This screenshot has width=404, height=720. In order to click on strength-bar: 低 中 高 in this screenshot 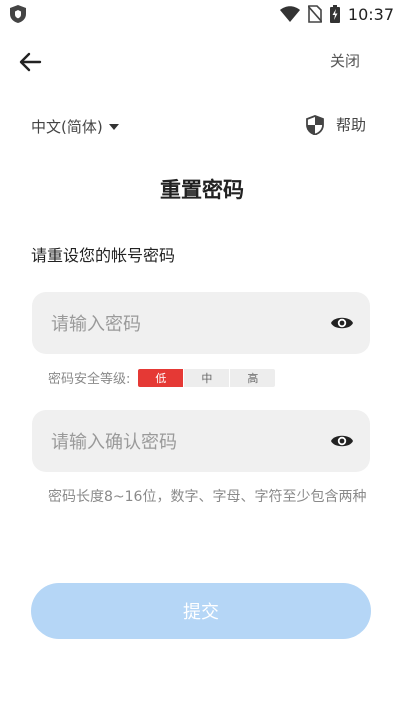, I will do `click(207, 377)`.